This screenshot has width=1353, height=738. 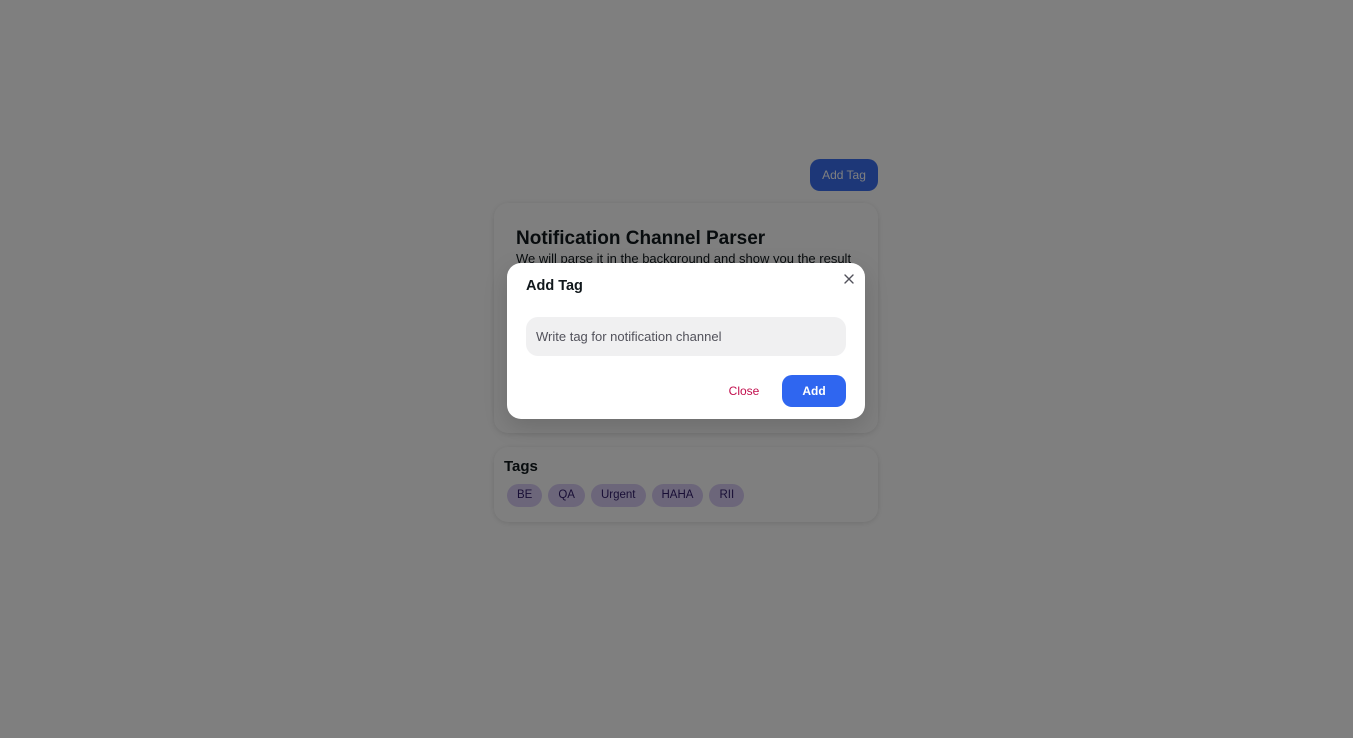 I want to click on add-button: Add, so click(x=814, y=391).